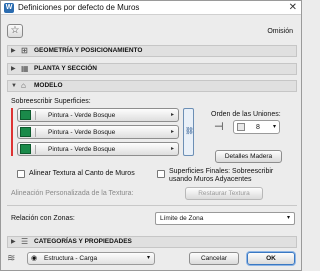 This screenshot has width=320, height=271. I want to click on star-icon: ☆, so click(15, 30).